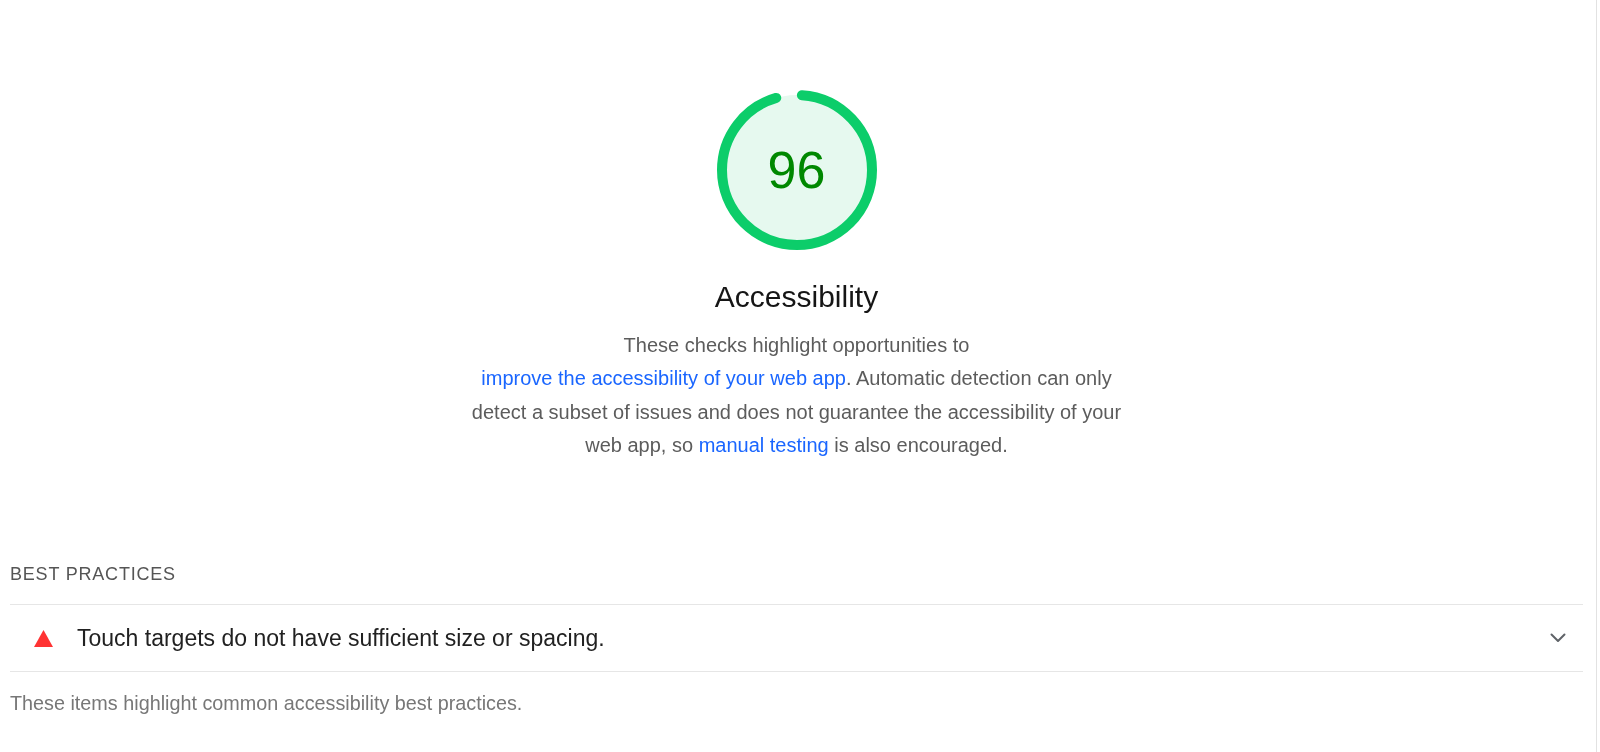 This screenshot has width=1600, height=752. Describe the element at coordinates (663, 378) in the screenshot. I see `inline-link: improve the accessibility of your web app` at that location.